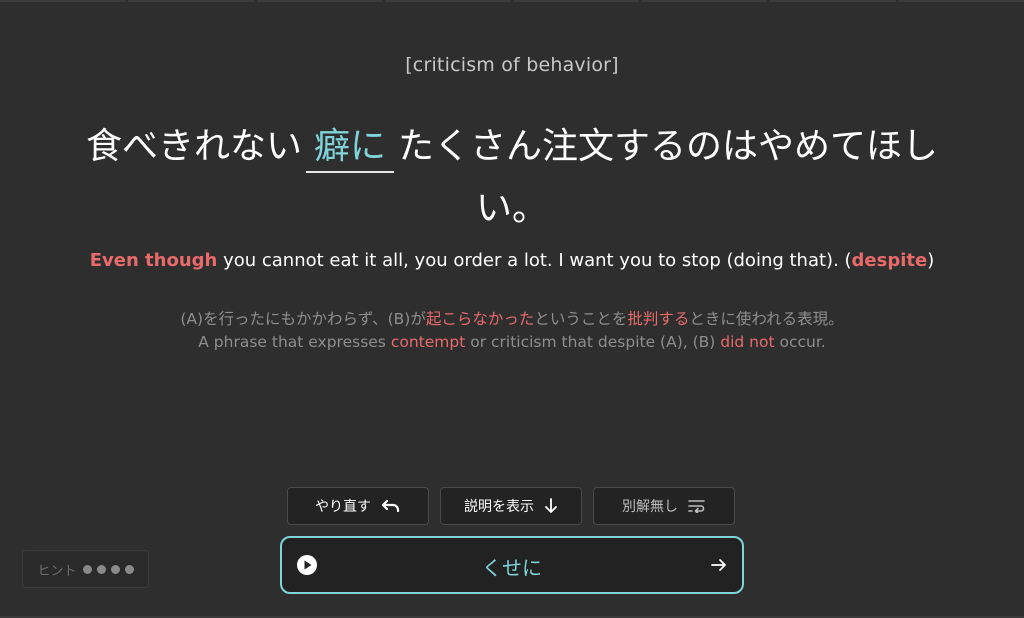 Image resolution: width=1024 pixels, height=618 pixels. I want to click on answer-input: くせに, so click(512, 565).